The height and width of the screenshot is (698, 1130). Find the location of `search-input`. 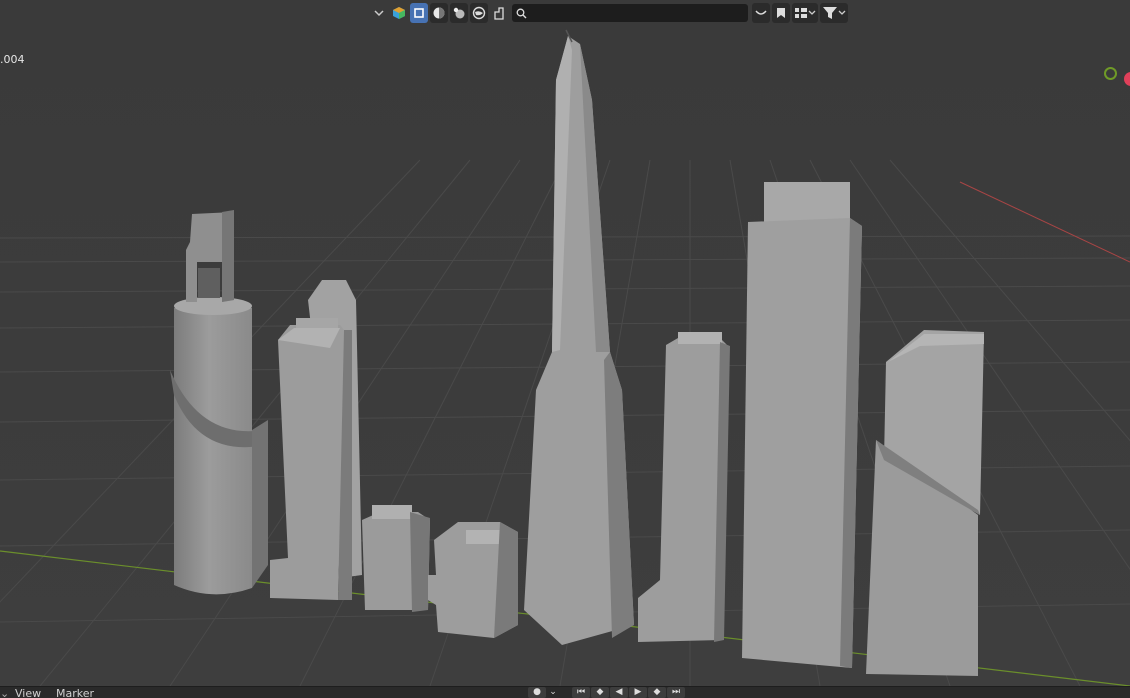

search-input is located at coordinates (633, 13).